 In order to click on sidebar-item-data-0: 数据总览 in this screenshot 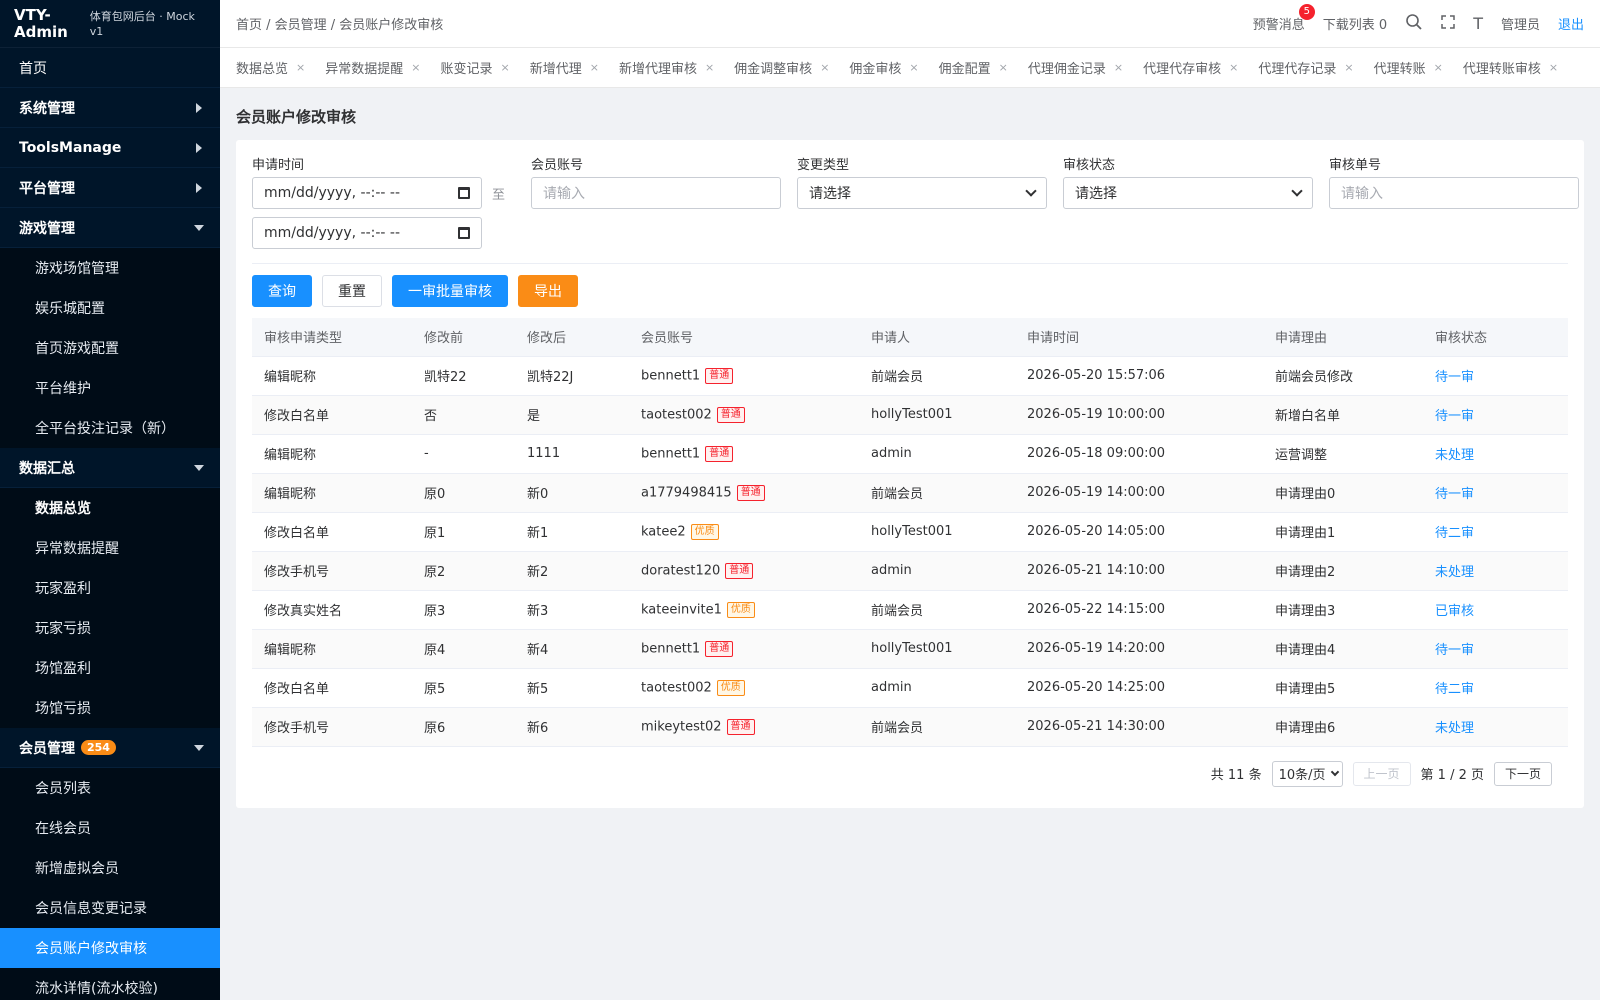, I will do `click(110, 508)`.